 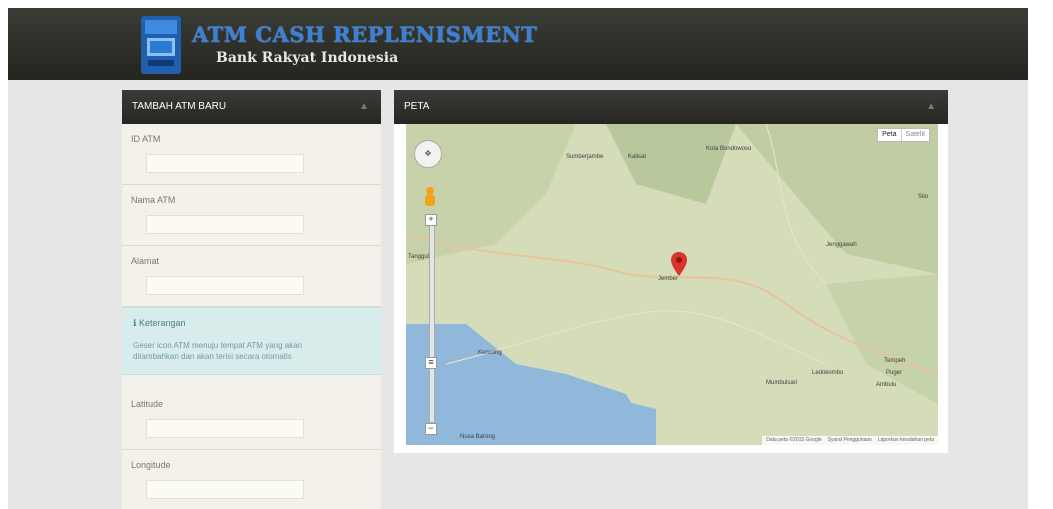 I want to click on report-error-link: Laporkan kesalahan peta, so click(x=906, y=440).